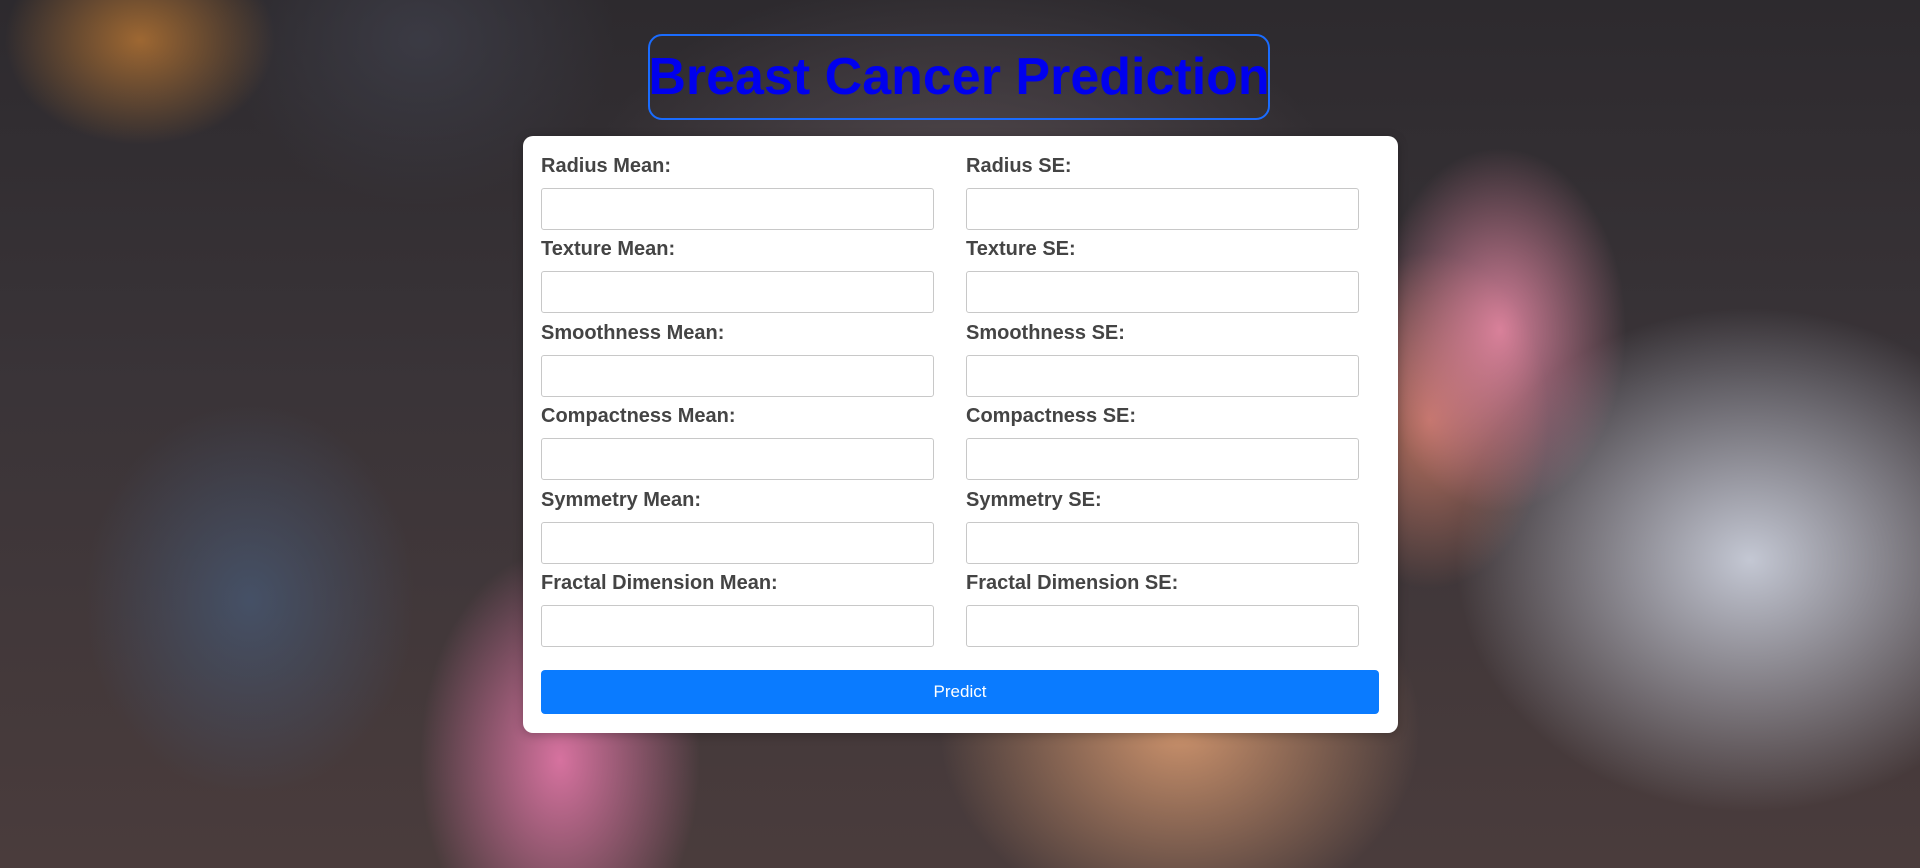  I want to click on symmetry-mean-group: Symmetry Mean:, so click(737, 526).